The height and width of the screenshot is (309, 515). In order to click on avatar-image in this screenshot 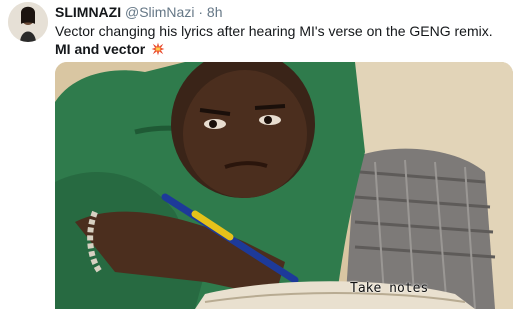, I will do `click(28, 22)`.